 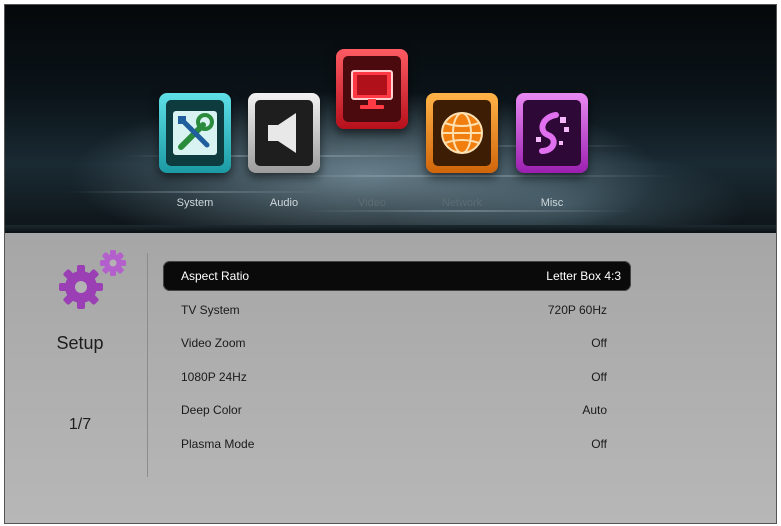 What do you see at coordinates (214, 376) in the screenshot?
I see `setting-label: 1080P 24Hz` at bounding box center [214, 376].